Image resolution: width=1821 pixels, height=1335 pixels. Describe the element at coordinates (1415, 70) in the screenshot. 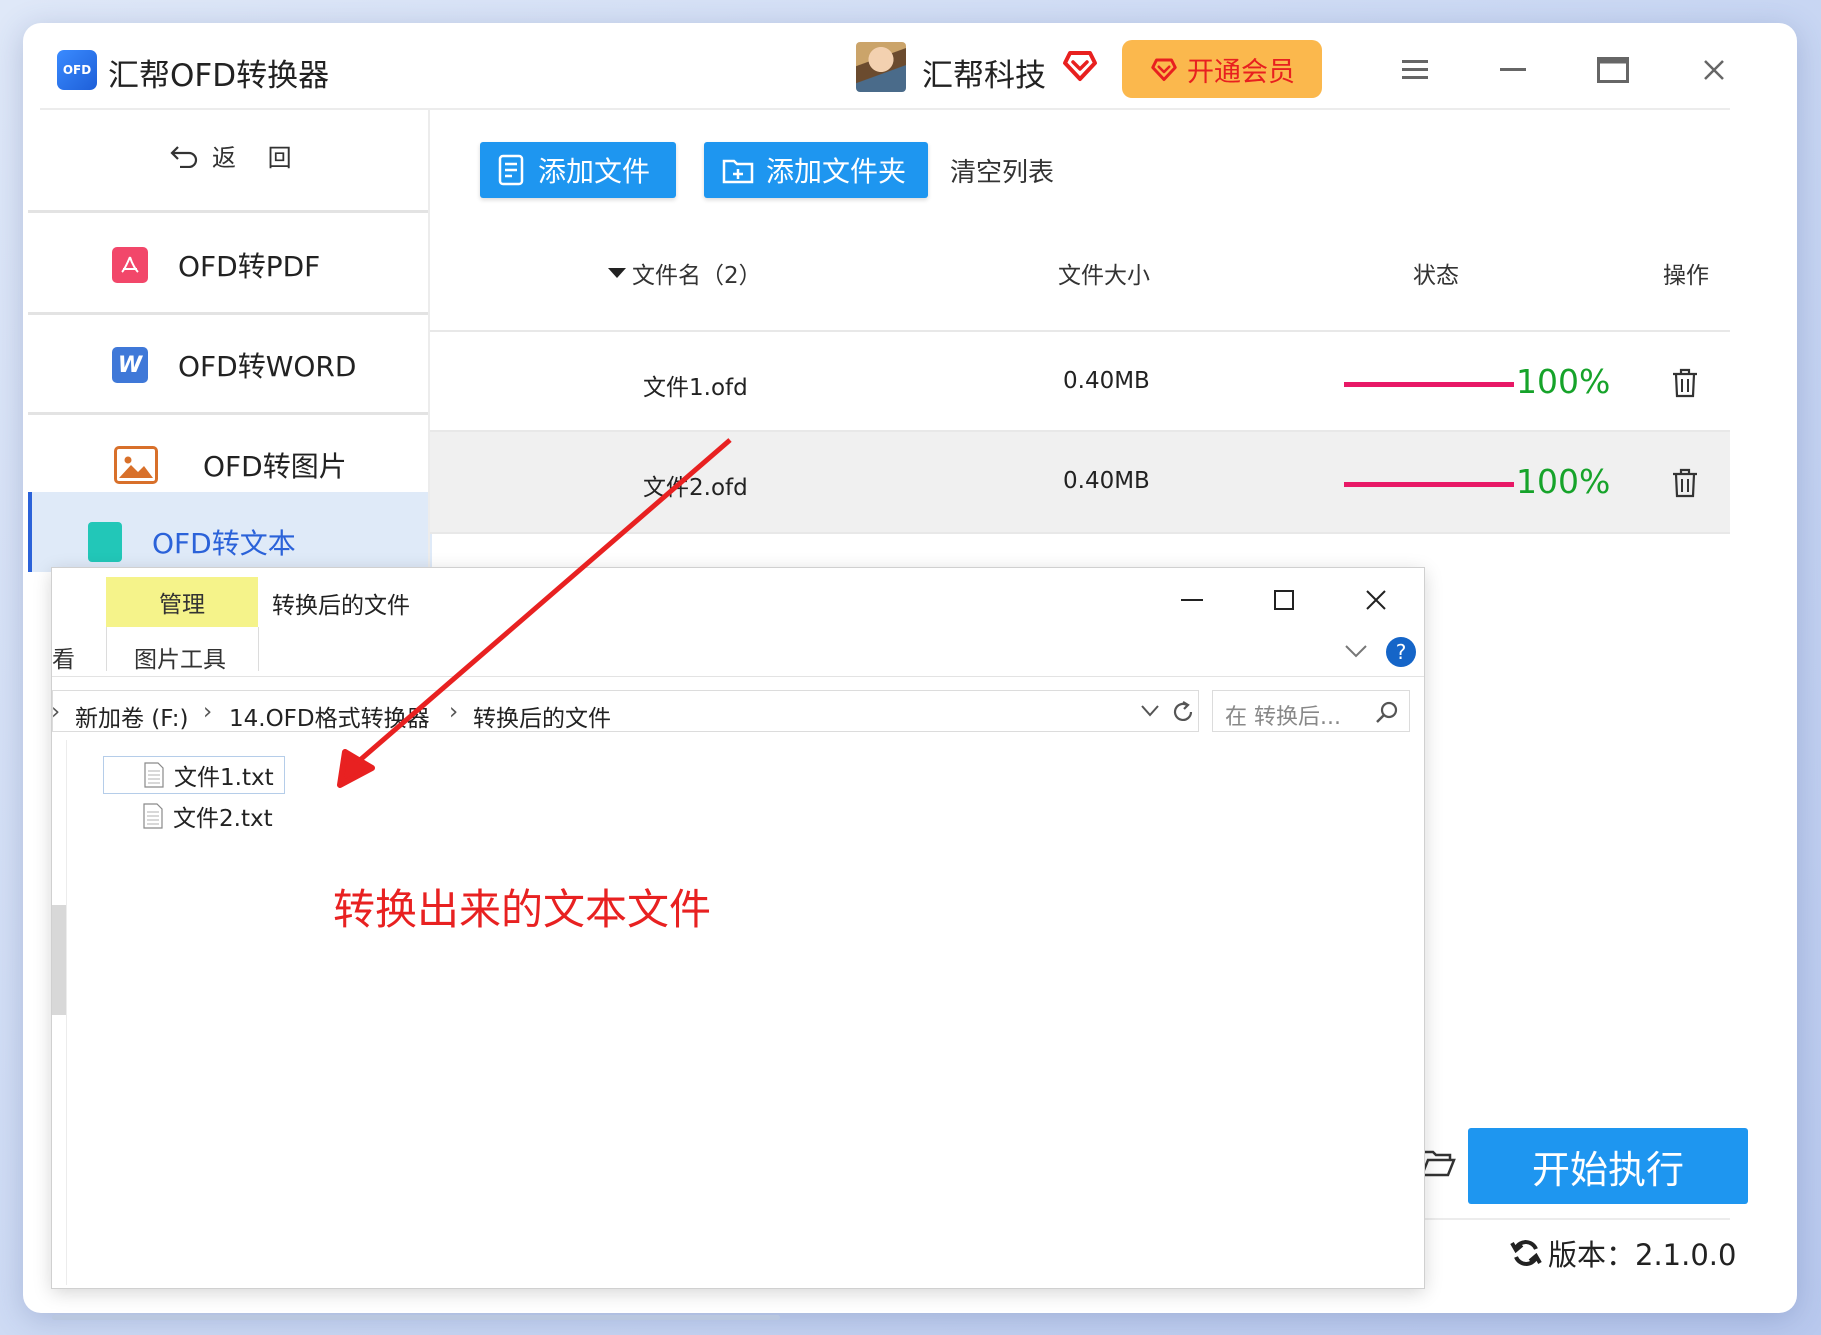

I see `menu-icon` at that location.